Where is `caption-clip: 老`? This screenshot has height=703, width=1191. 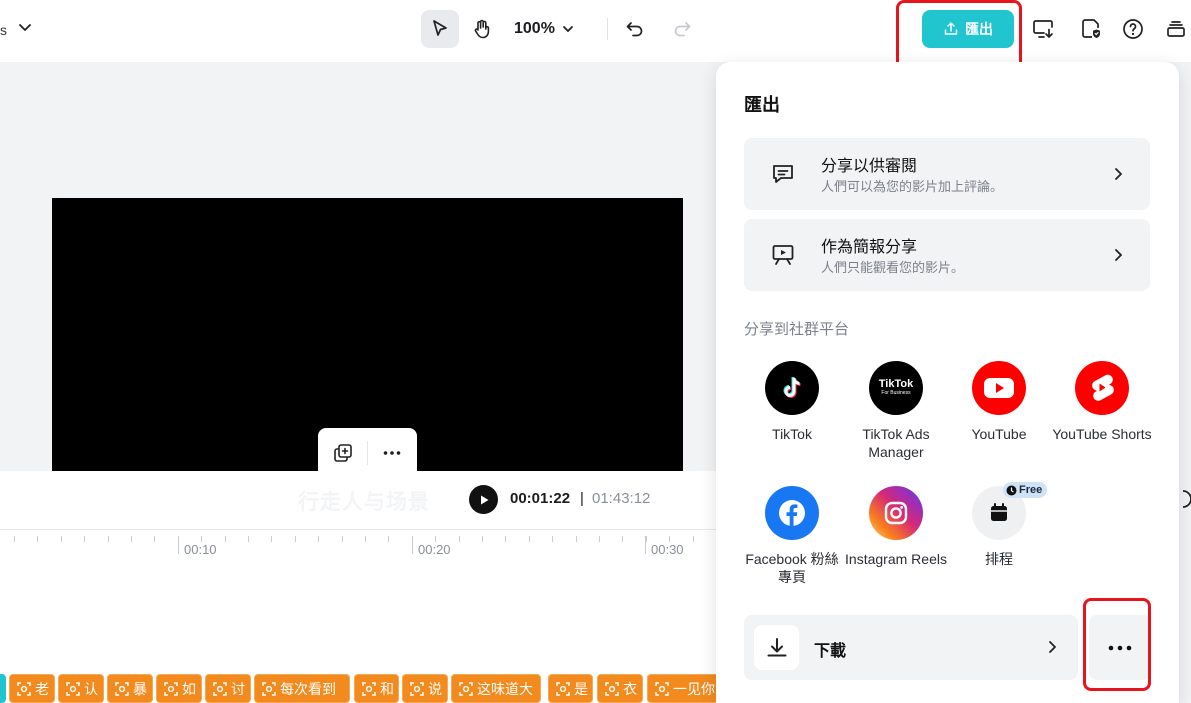
caption-clip: 老 is located at coordinates (32, 688).